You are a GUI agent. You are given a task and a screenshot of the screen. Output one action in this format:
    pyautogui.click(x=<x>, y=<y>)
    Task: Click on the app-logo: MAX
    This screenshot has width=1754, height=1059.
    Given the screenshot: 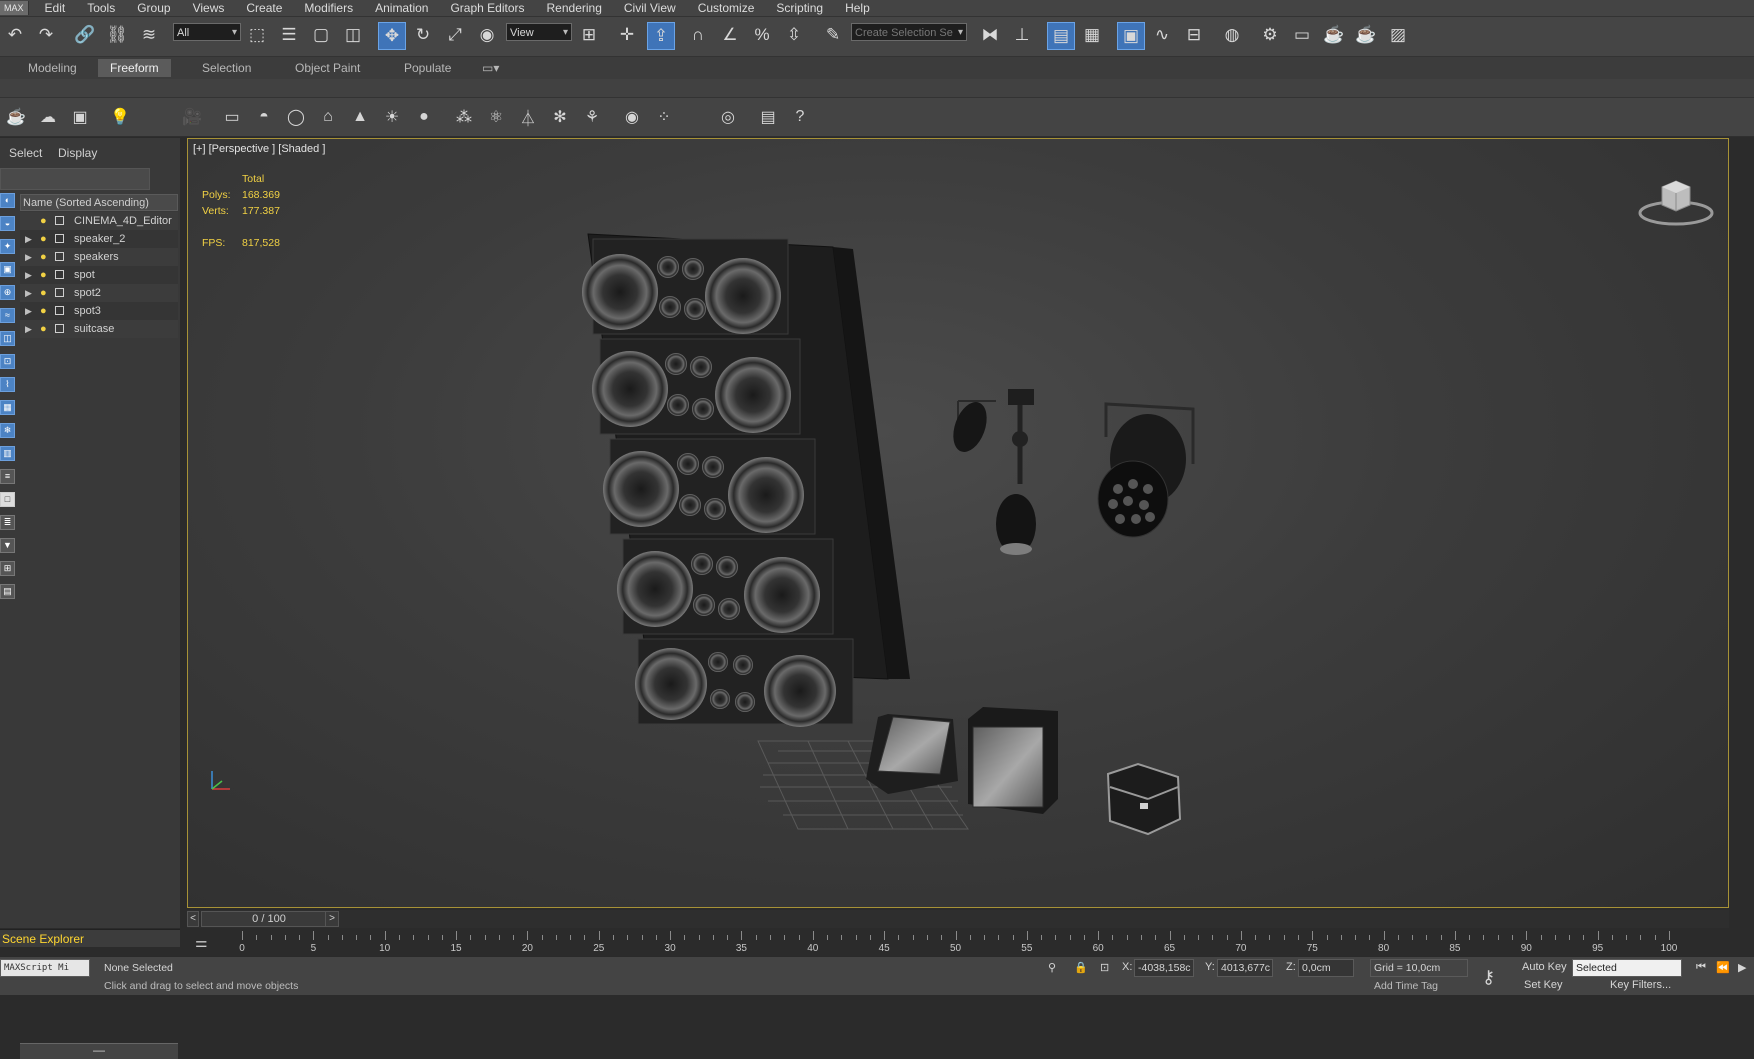 What is the action you would take?
    pyautogui.click(x=14, y=8)
    